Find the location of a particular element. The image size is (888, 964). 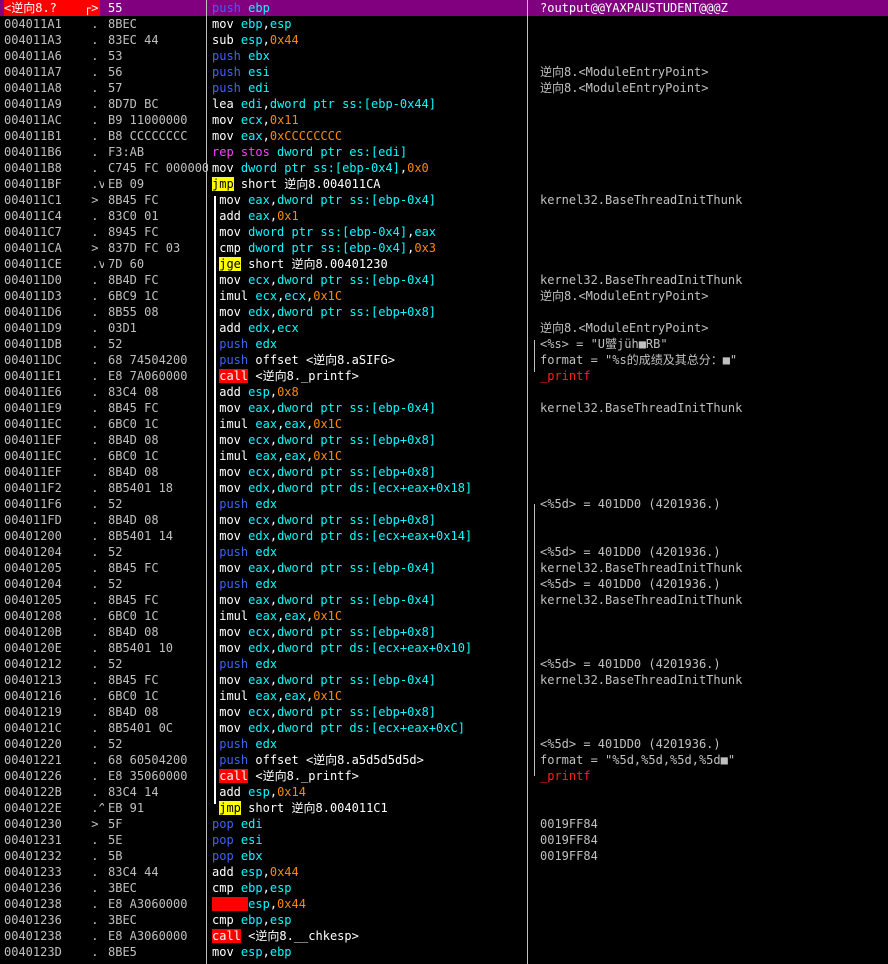

disasm-row: 004011A6 . 53 push ebx is located at coordinates (444, 56).